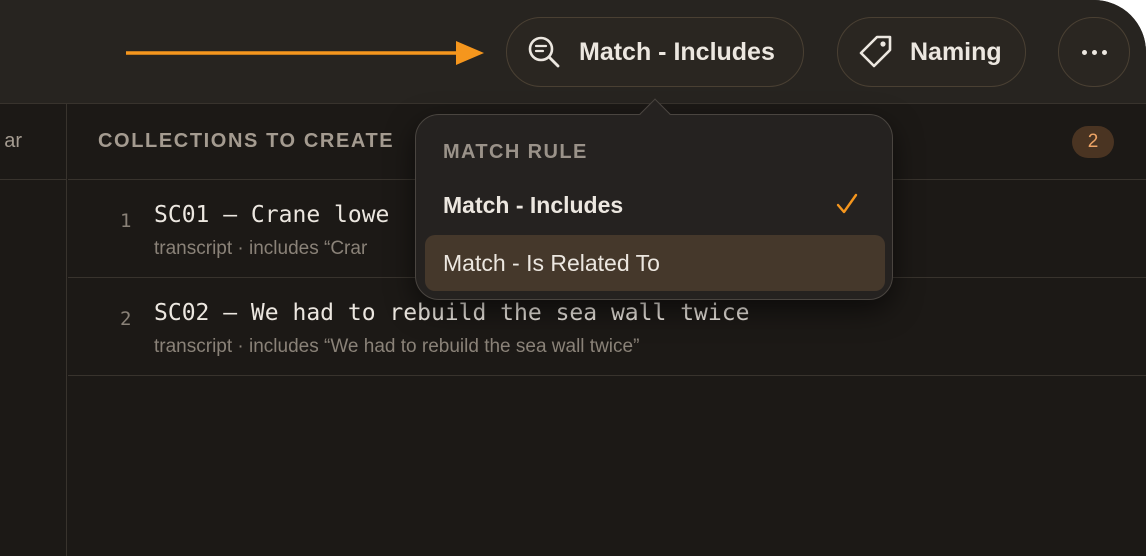 The width and height of the screenshot is (1146, 556). What do you see at coordinates (515, 152) in the screenshot?
I see `dropdown-title: MATCH RULE` at bounding box center [515, 152].